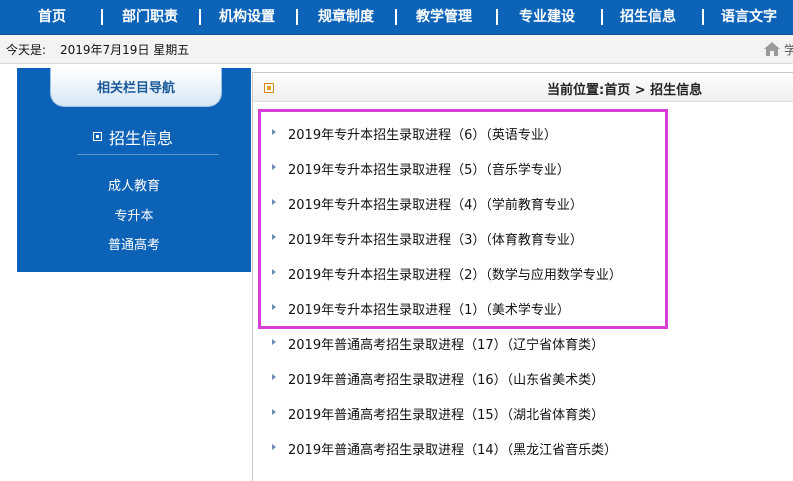  Describe the element at coordinates (346, 17) in the screenshot. I see `nav-item-regulations: 规章制度` at that location.